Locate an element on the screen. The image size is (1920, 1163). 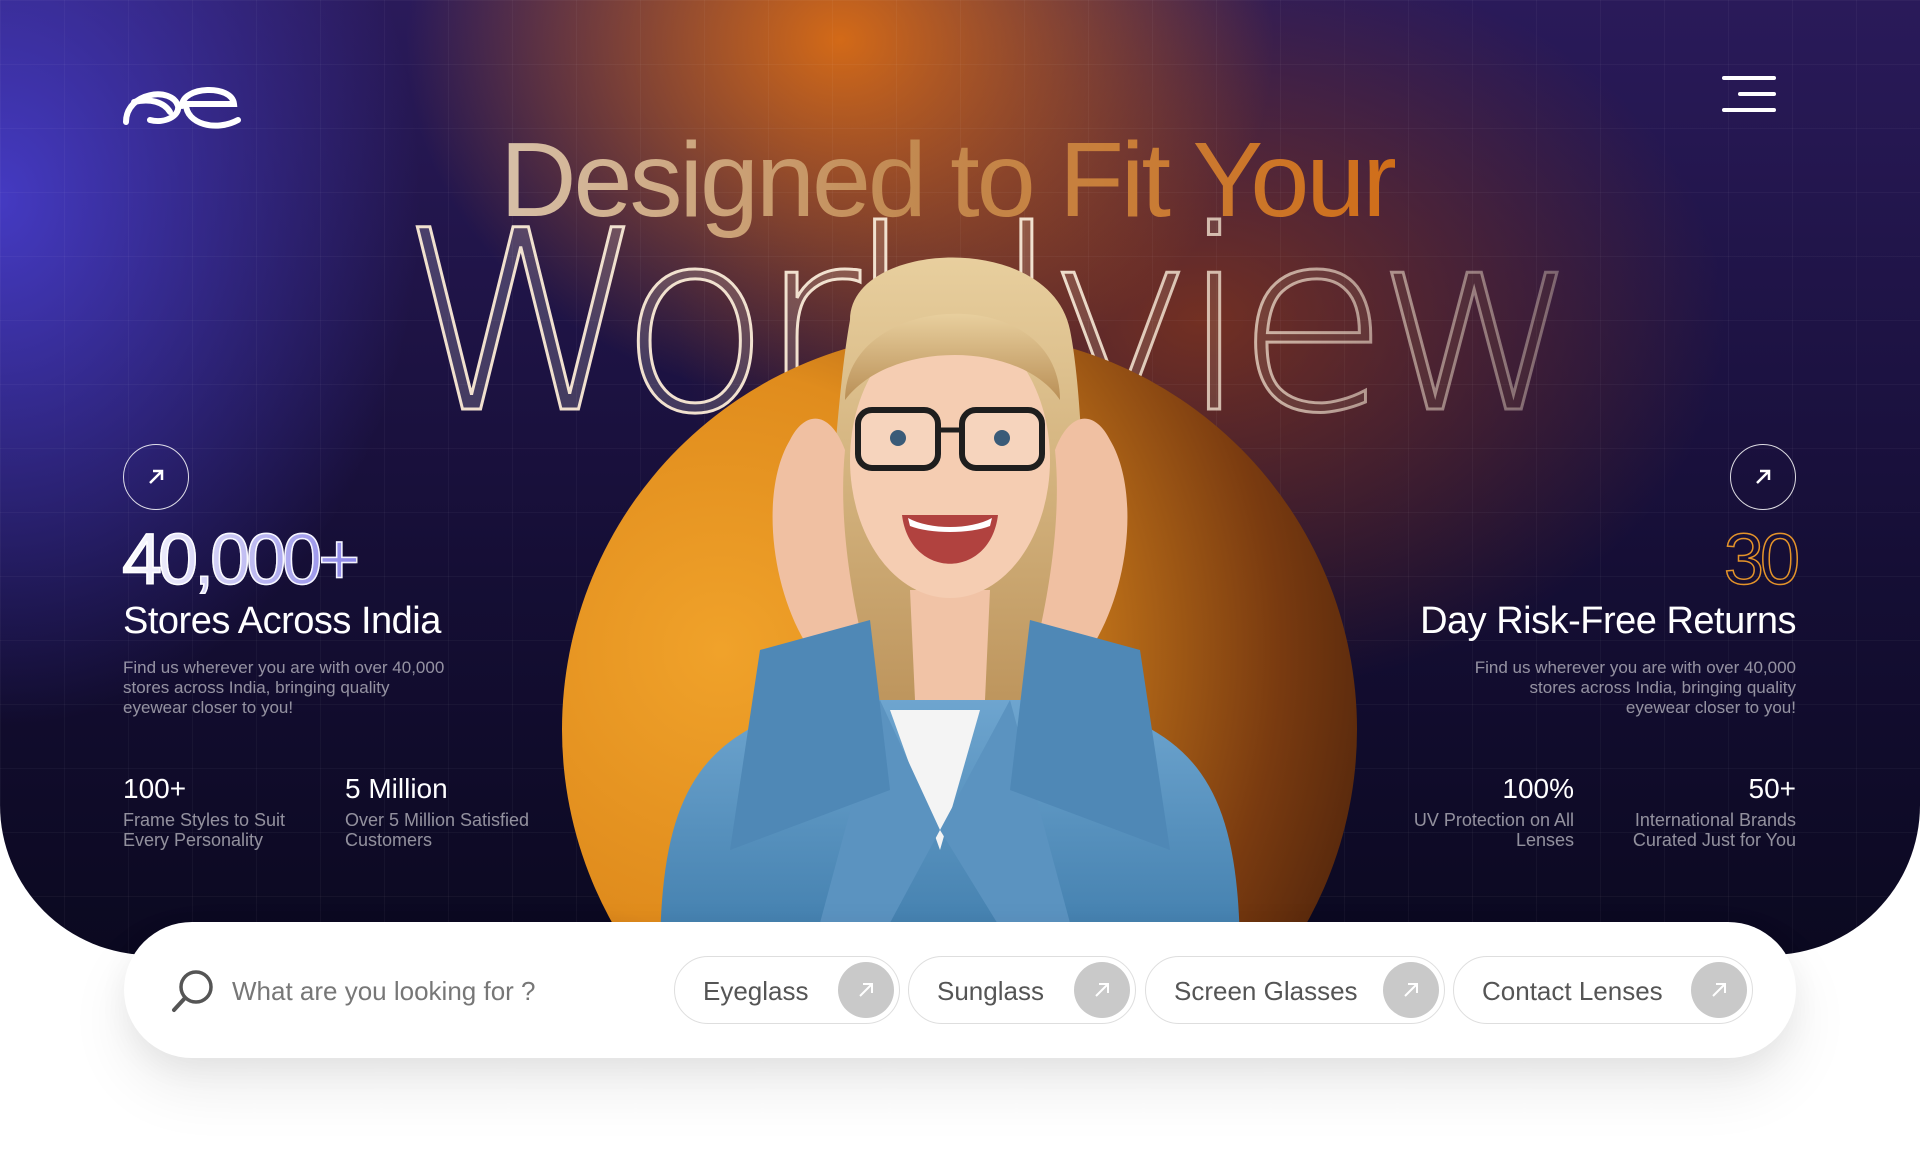
left-mini-caption-1: Frame Styles to Suit Every Personality is located at coordinates (204, 830).